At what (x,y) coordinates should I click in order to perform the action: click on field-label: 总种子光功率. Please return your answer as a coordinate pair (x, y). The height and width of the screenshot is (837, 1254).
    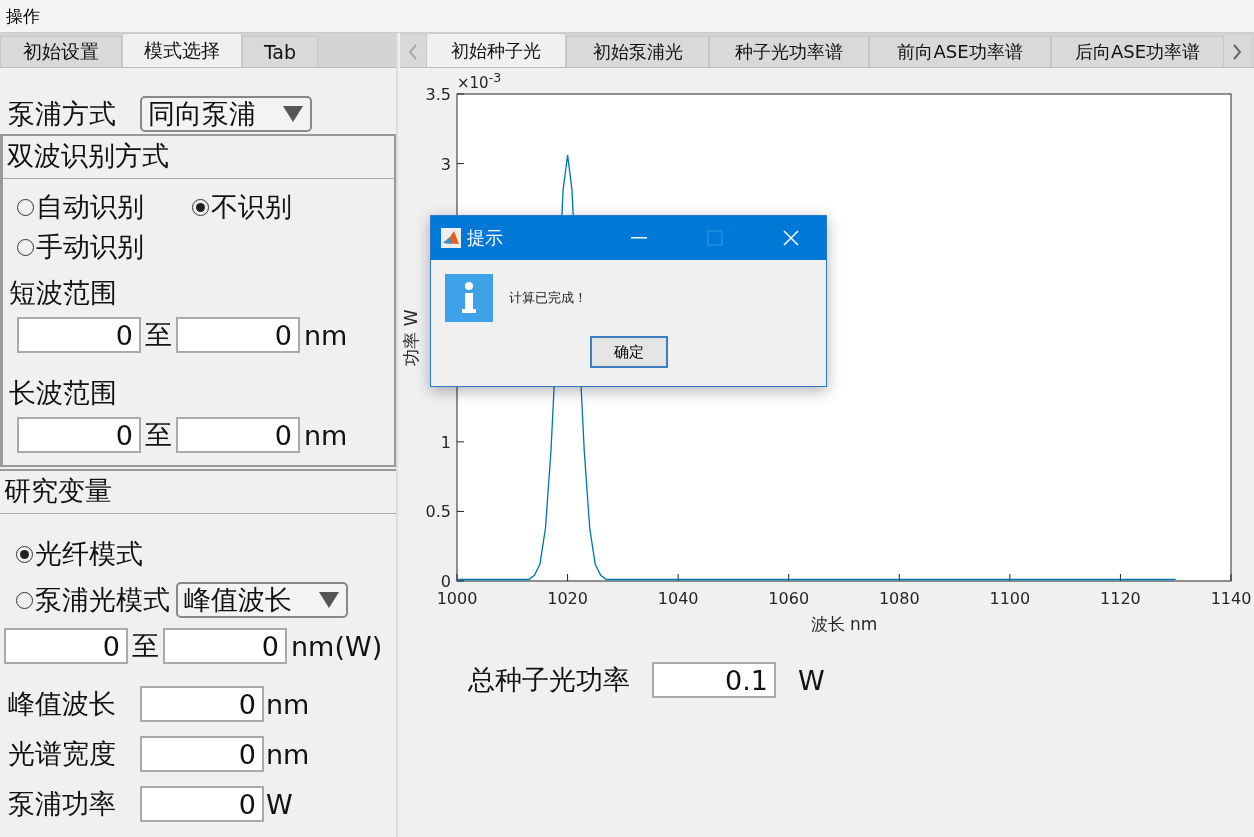
    Looking at the image, I should click on (549, 680).